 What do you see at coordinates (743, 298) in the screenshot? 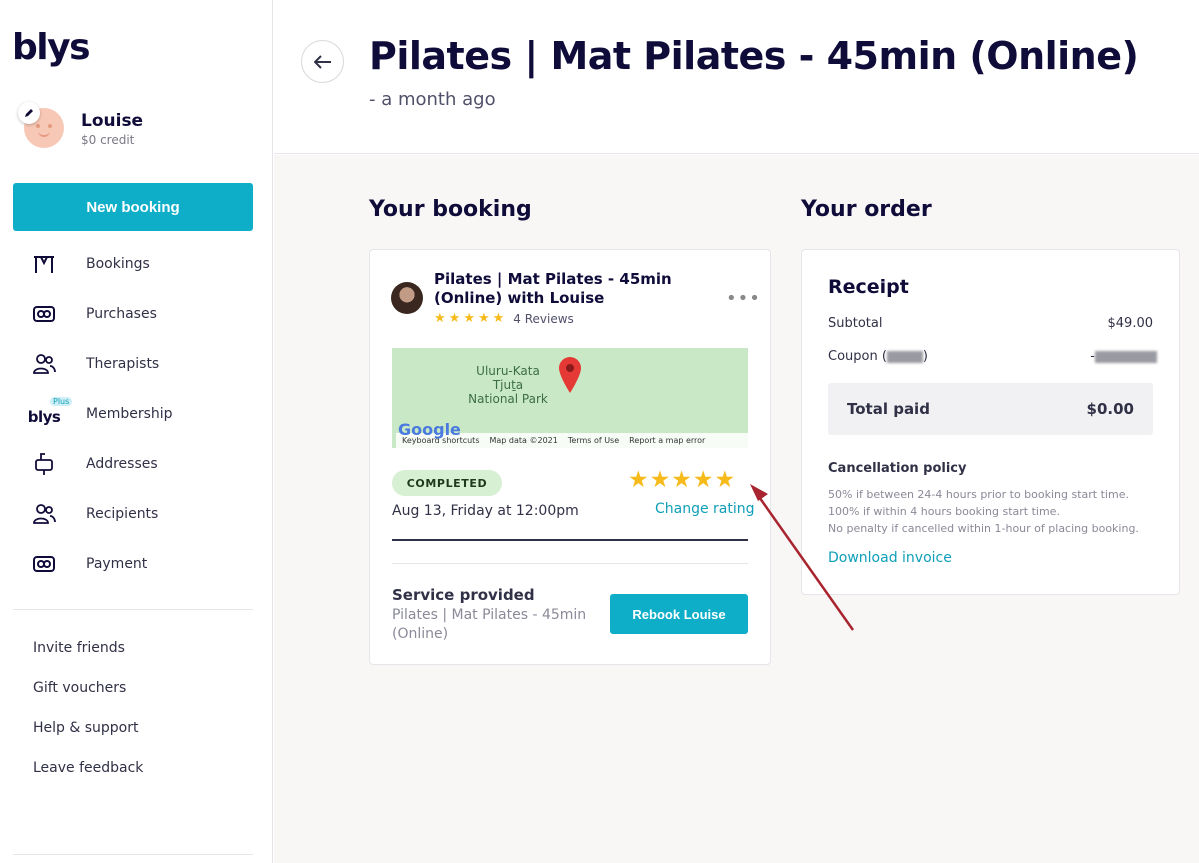
I see `more-options-icon: •••` at bounding box center [743, 298].